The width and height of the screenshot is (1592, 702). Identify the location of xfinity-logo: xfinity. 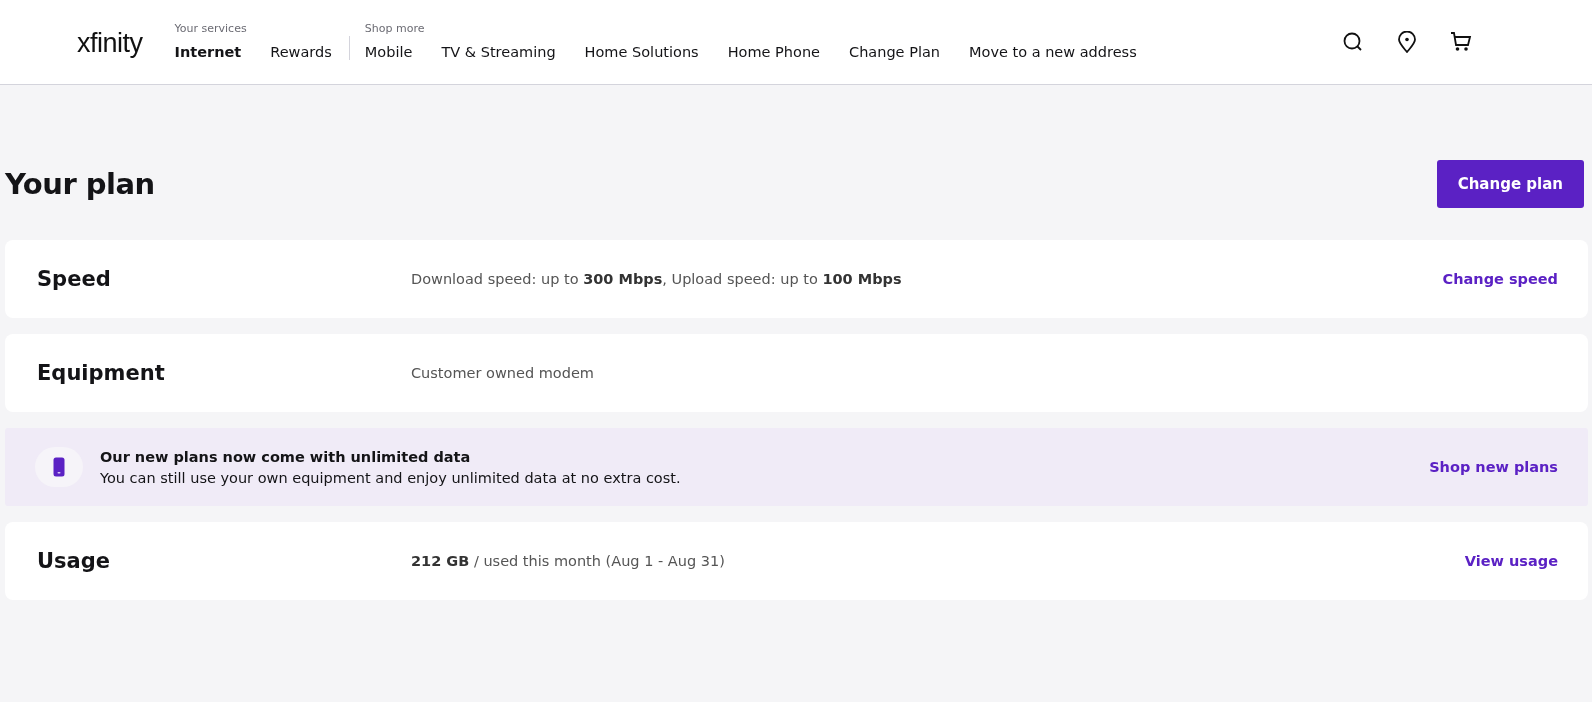
(110, 43).